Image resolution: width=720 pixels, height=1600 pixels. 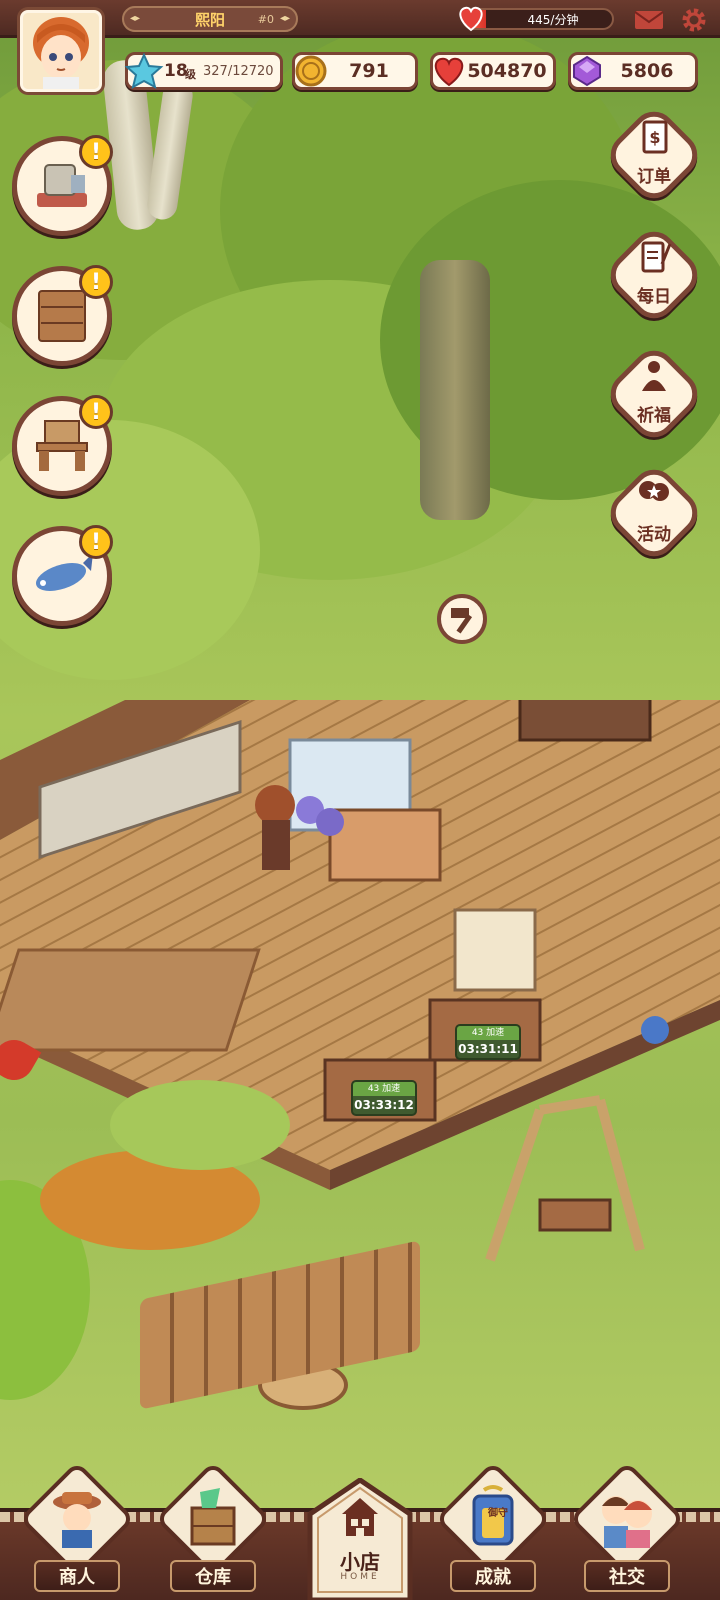 What do you see at coordinates (654, 491) in the screenshot?
I see `balloons-icon` at bounding box center [654, 491].